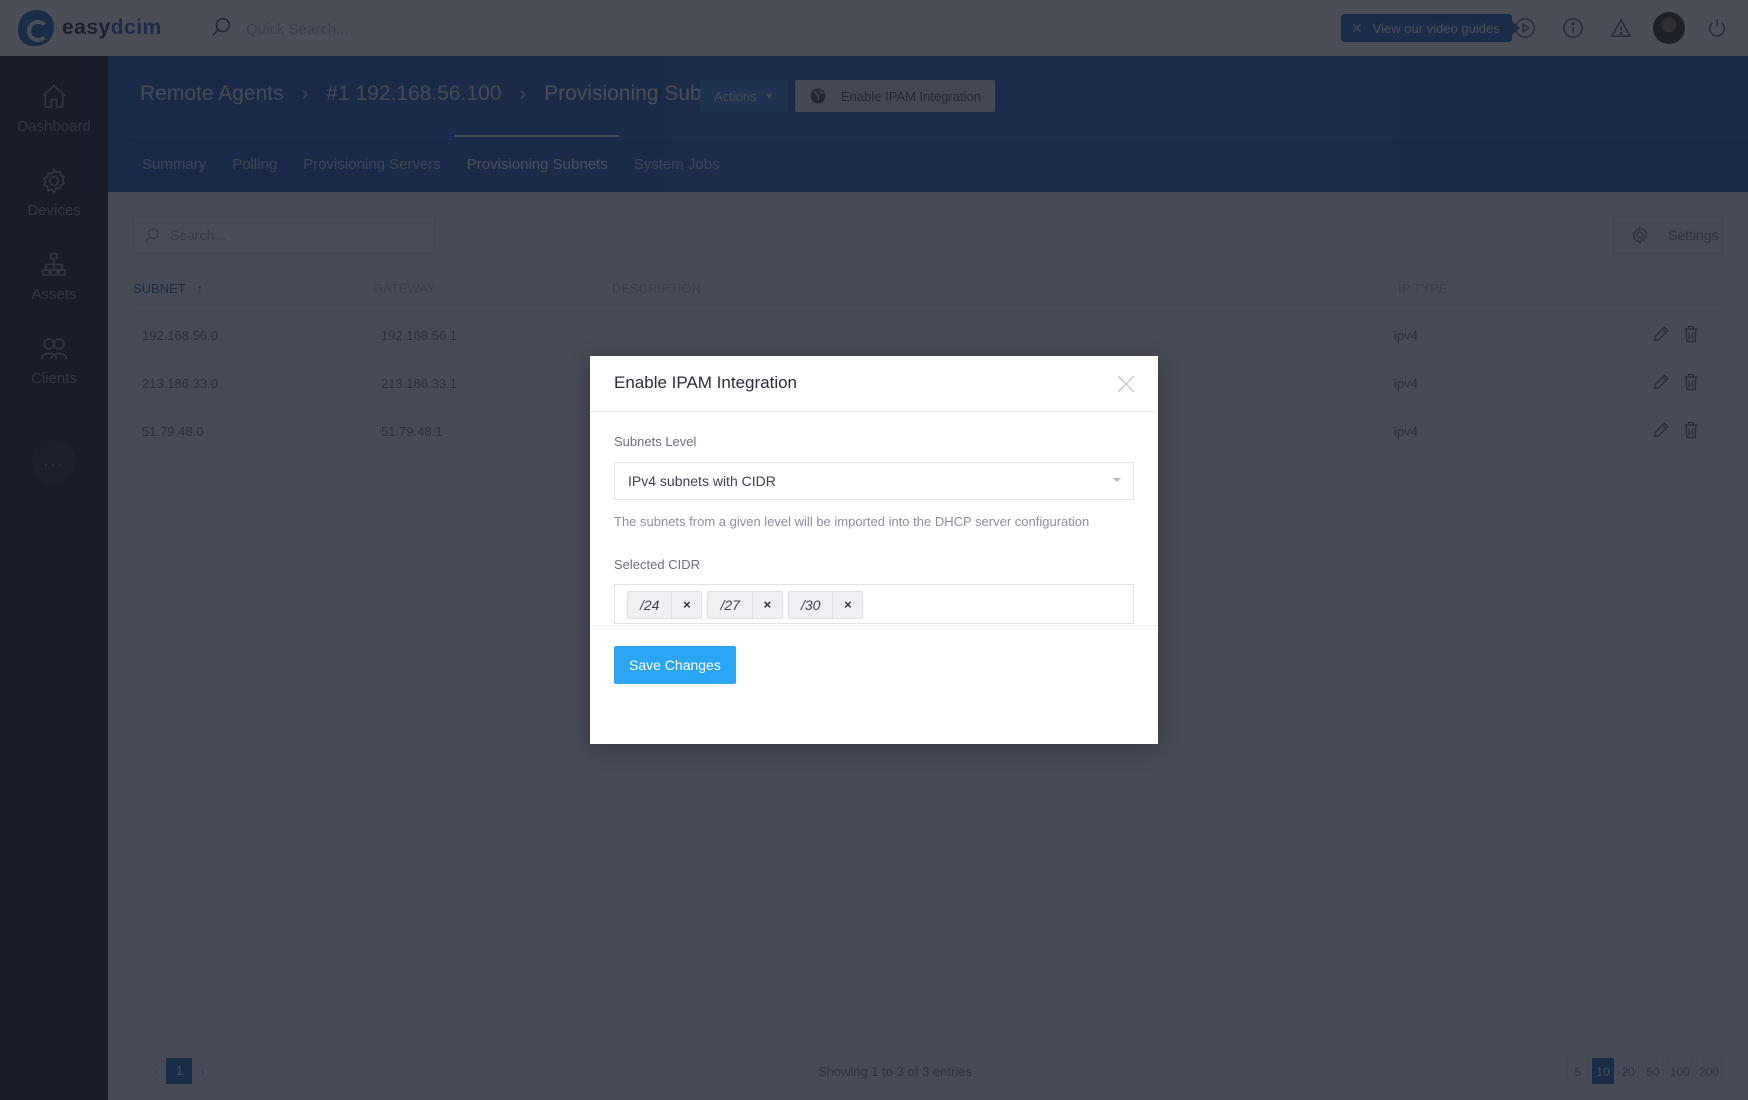 Image resolution: width=1748 pixels, height=1100 pixels. I want to click on cidr-tag-value: /30, so click(810, 605).